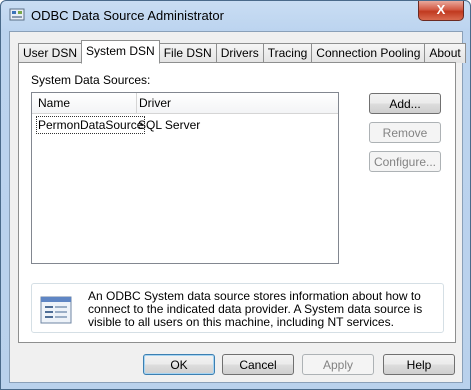 The image size is (471, 390). I want to click on list-item: PermonDataSource SQL Server, so click(185, 125).